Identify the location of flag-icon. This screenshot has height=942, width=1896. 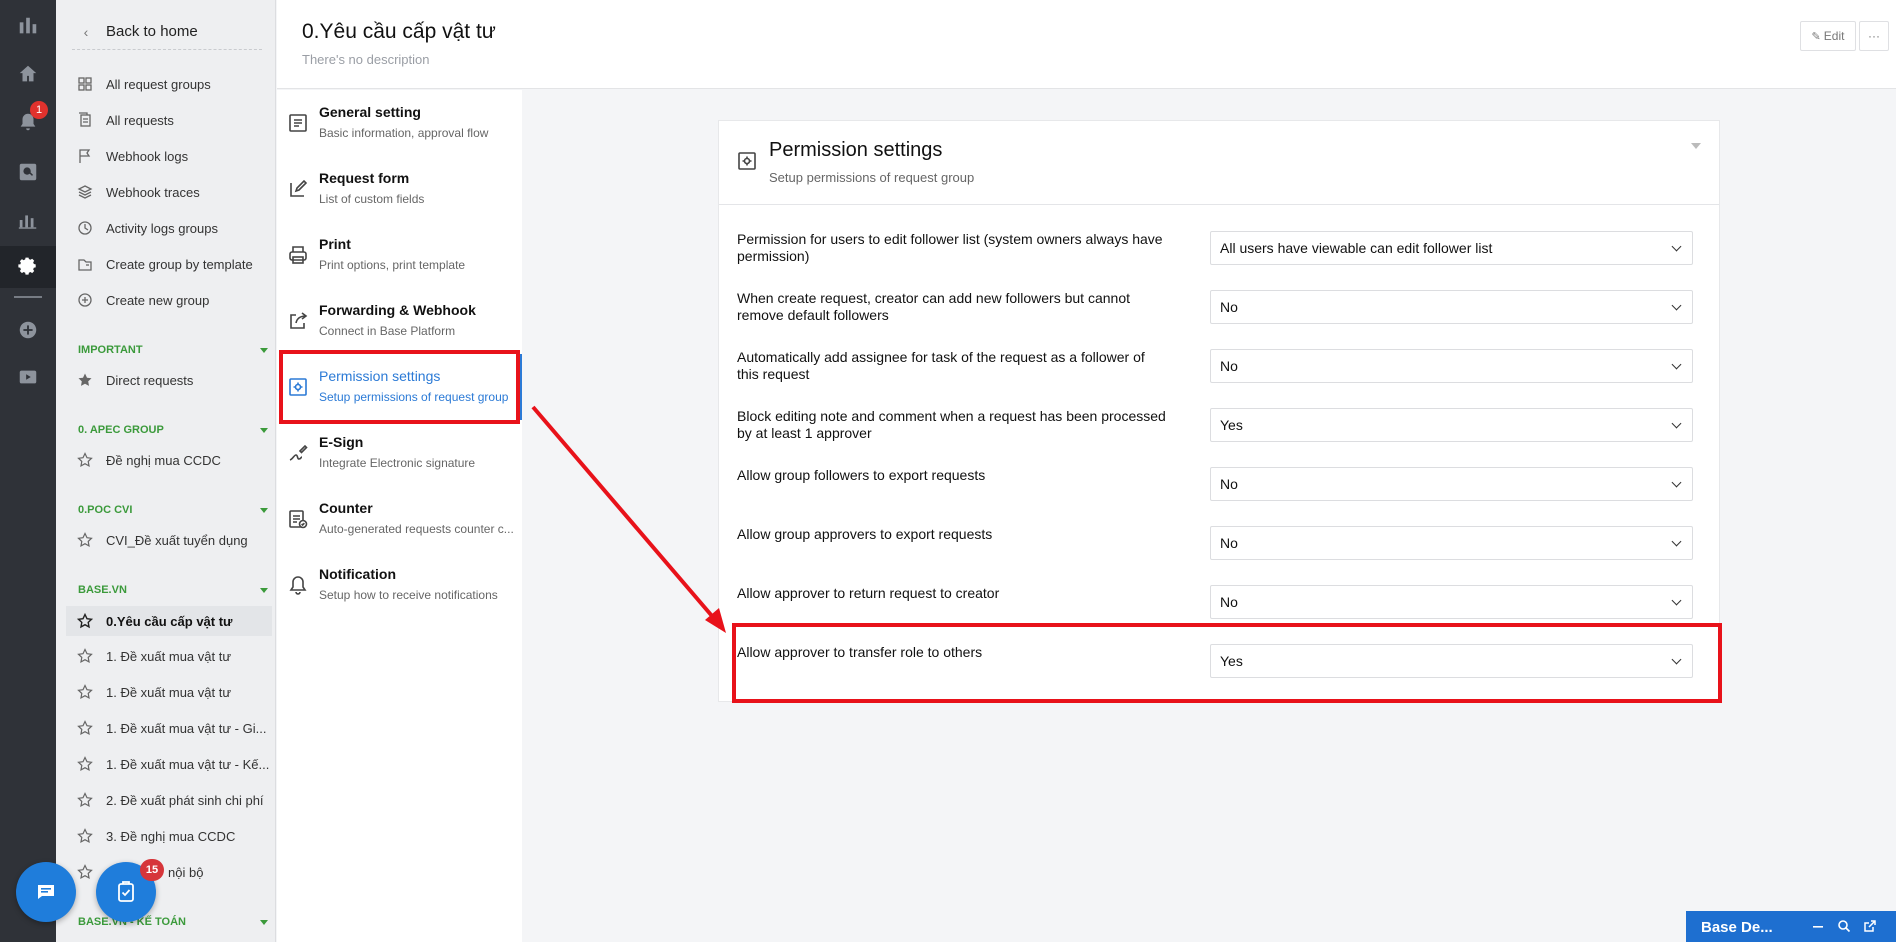
(85, 156).